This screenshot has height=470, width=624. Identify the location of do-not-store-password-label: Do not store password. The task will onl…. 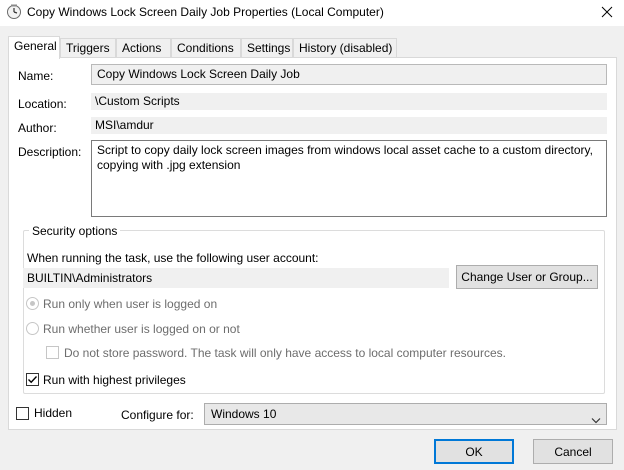
(285, 353).